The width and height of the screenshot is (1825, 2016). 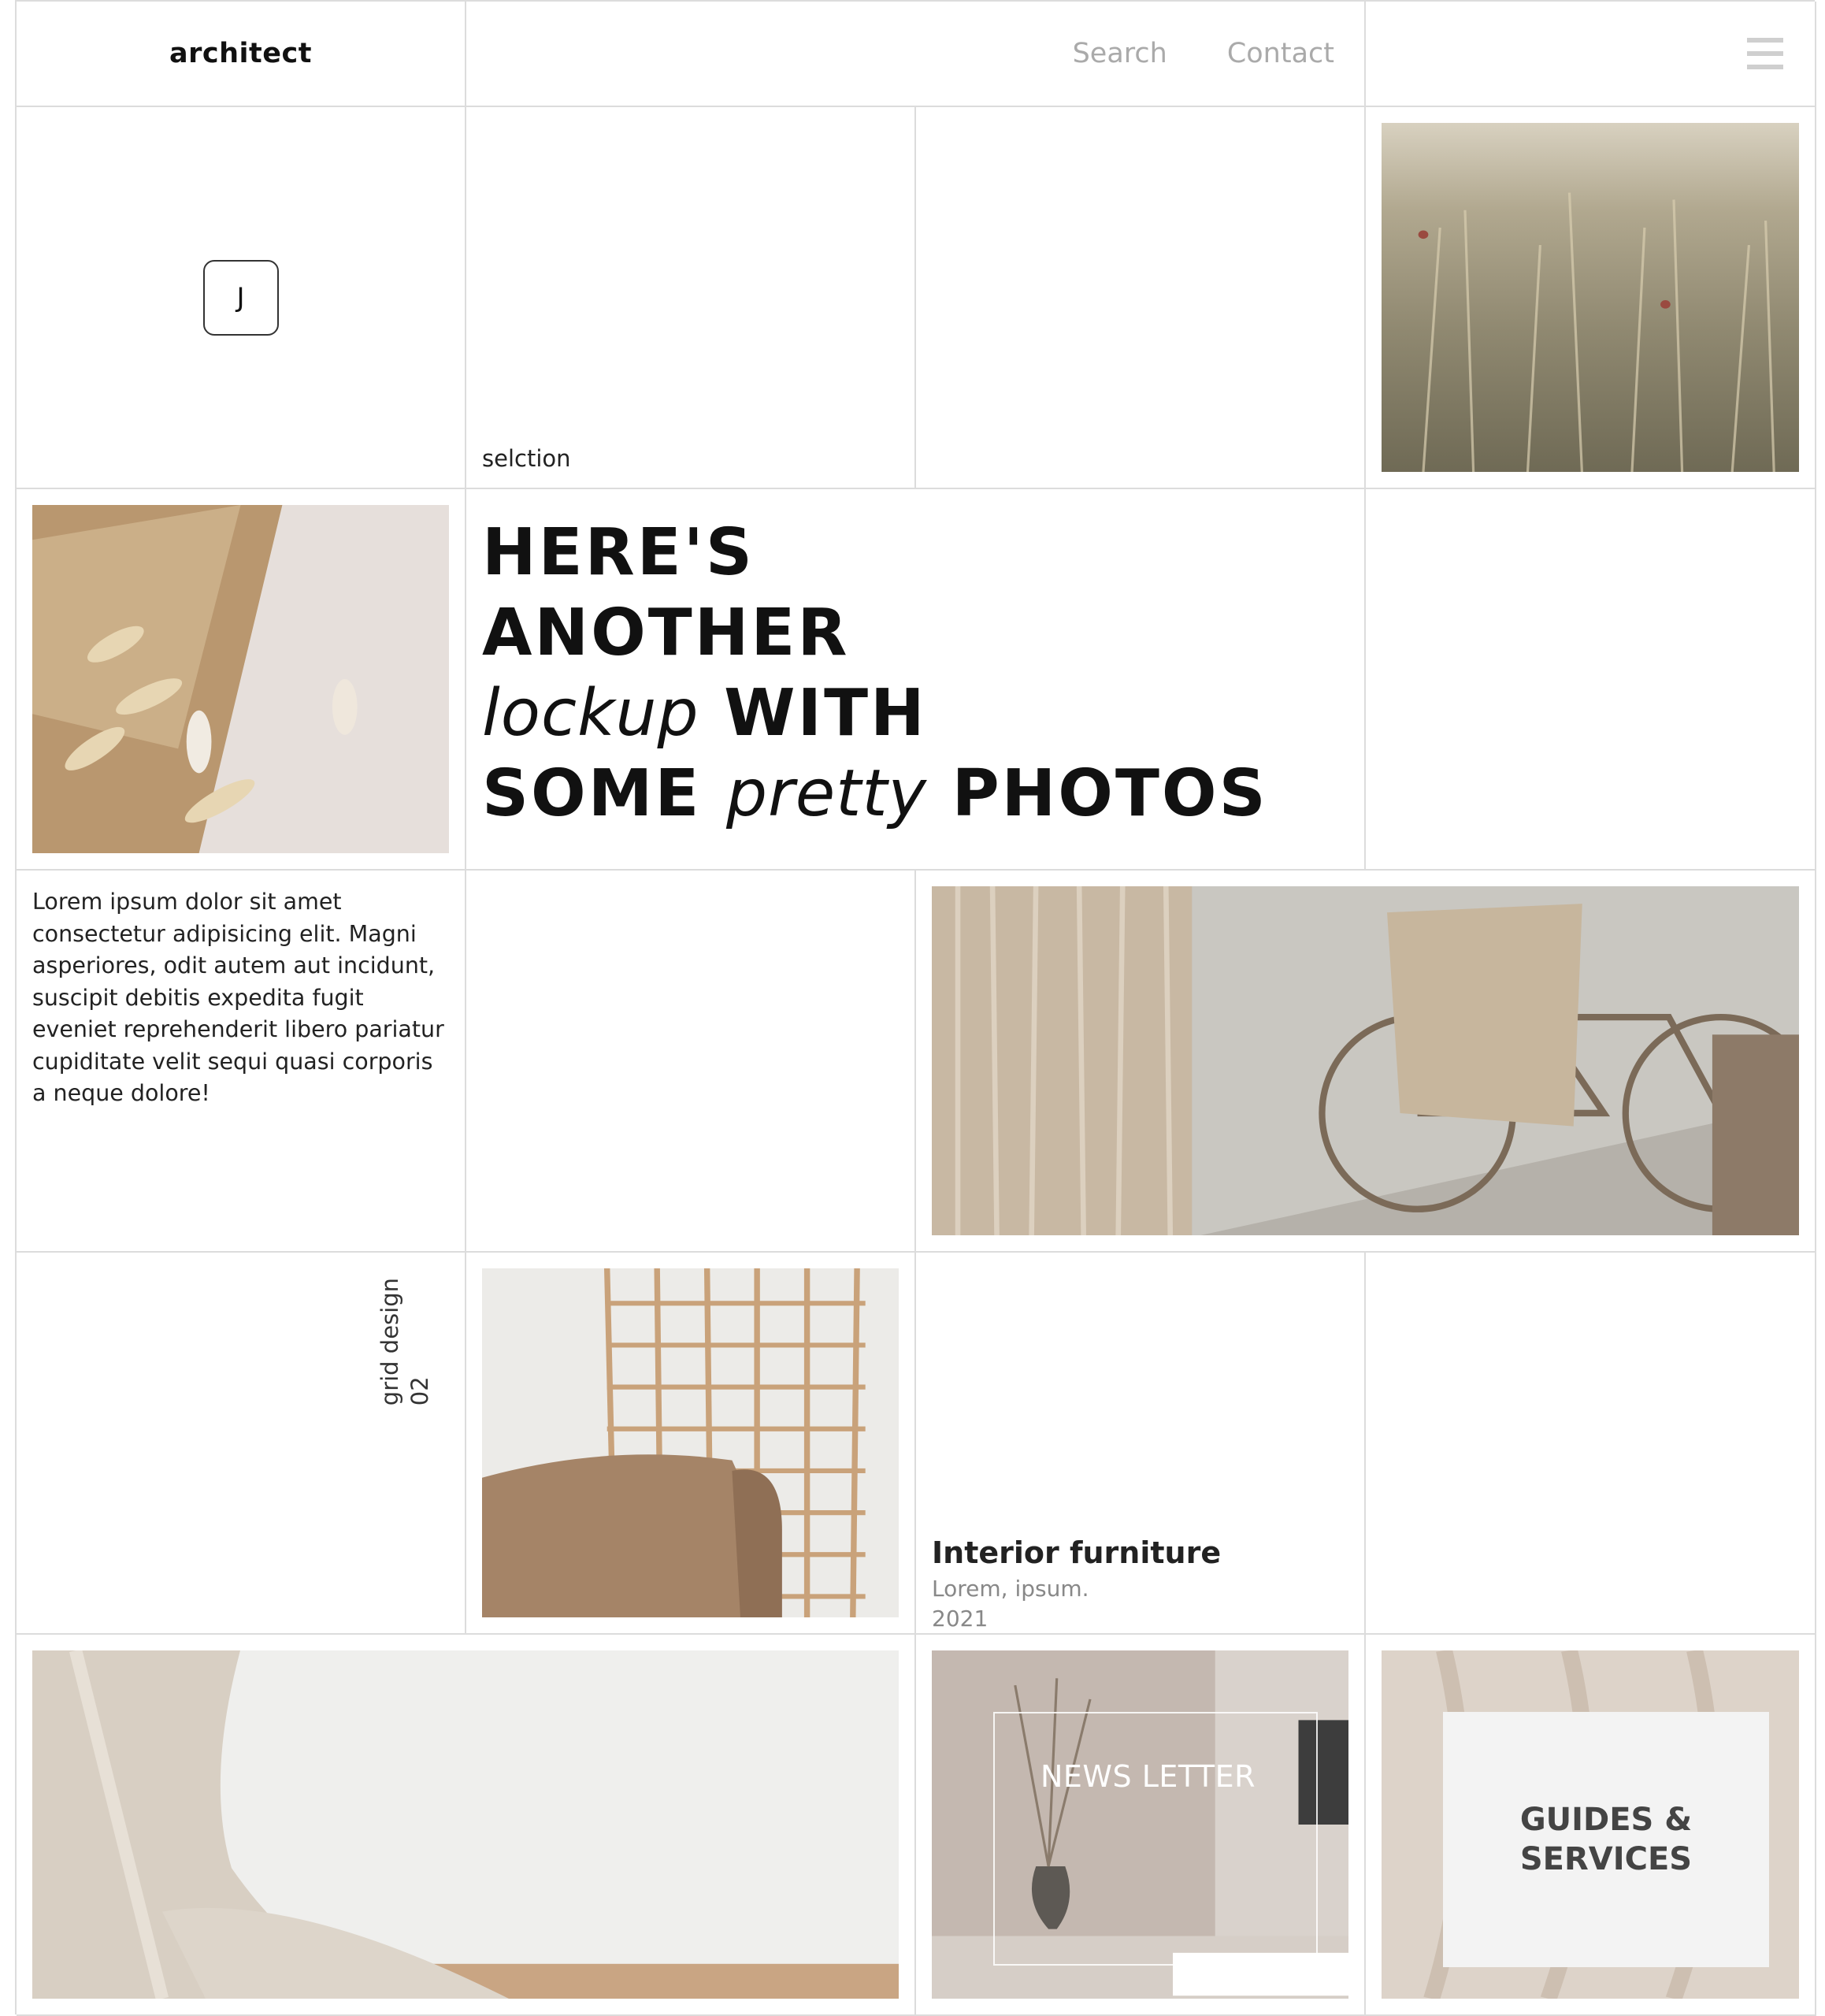 What do you see at coordinates (419, 1391) in the screenshot?
I see `grid-design-number: 02` at bounding box center [419, 1391].